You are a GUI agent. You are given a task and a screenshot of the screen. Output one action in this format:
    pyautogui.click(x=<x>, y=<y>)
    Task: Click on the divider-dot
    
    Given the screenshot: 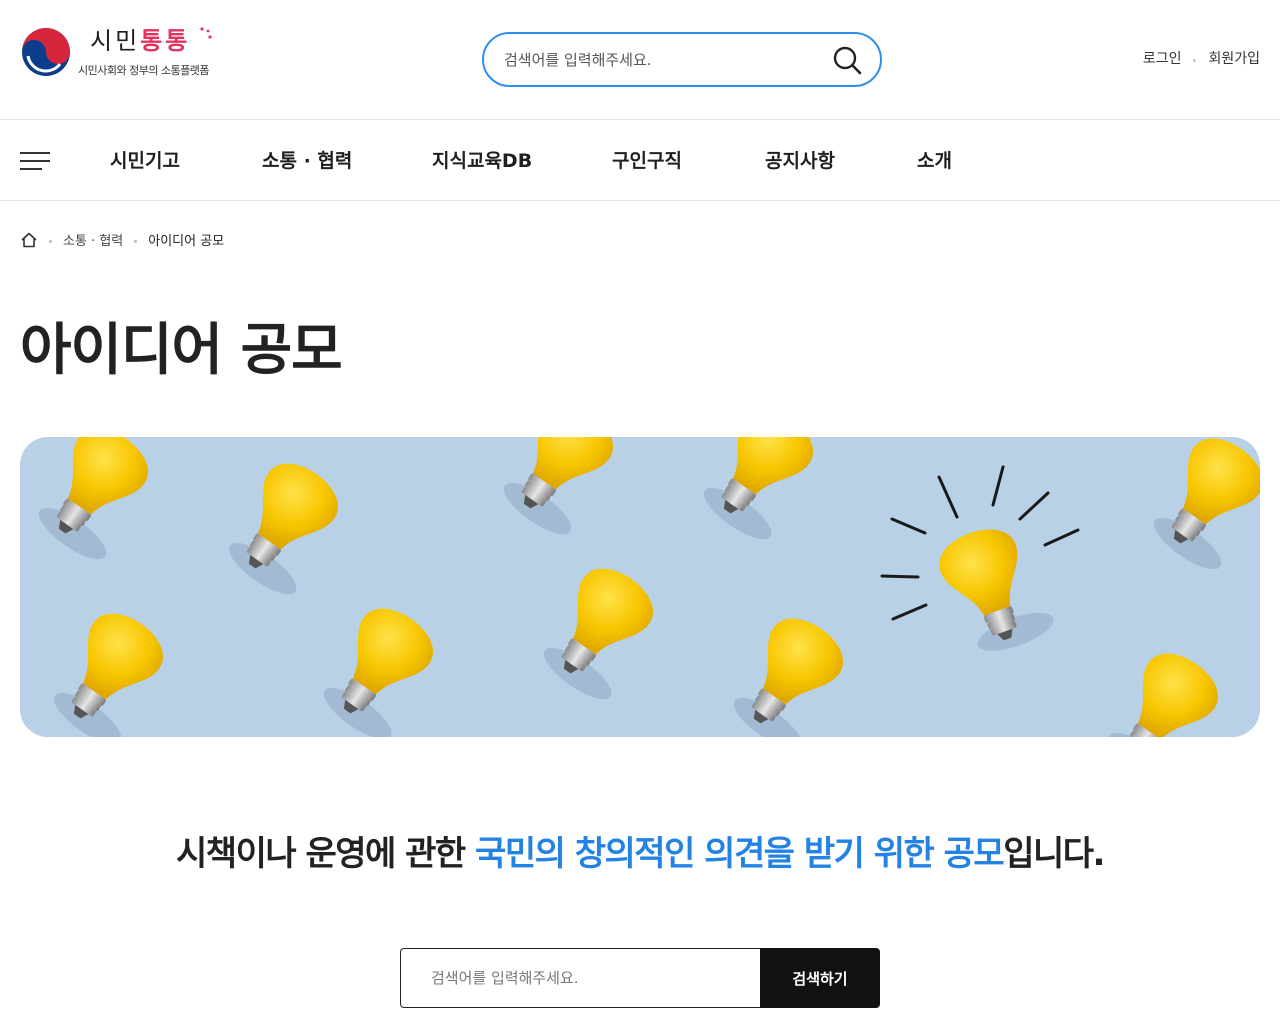 What is the action you would take?
    pyautogui.click(x=1195, y=60)
    